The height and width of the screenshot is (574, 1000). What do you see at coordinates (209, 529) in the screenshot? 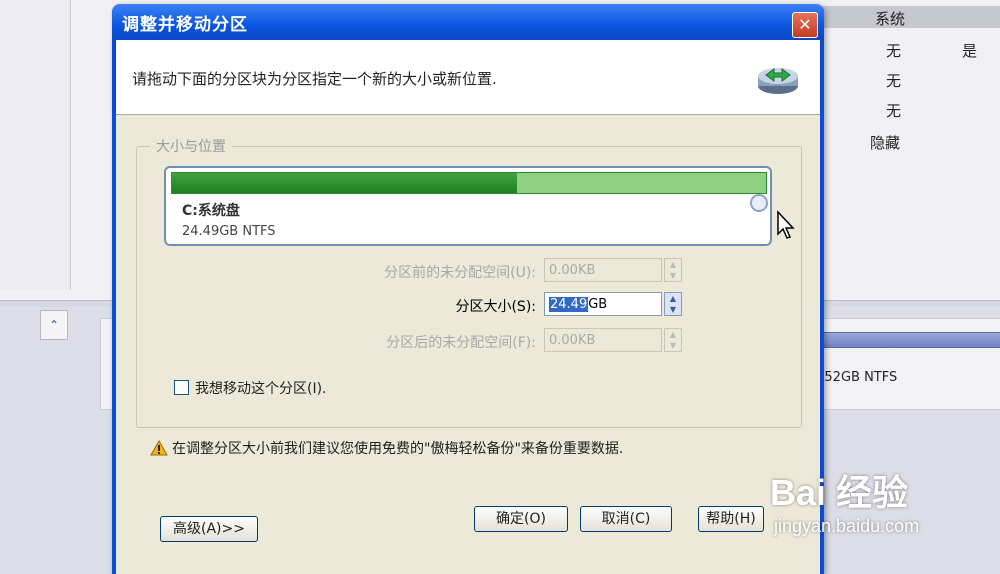
I see `advanced-button: 高级(A)>>` at bounding box center [209, 529].